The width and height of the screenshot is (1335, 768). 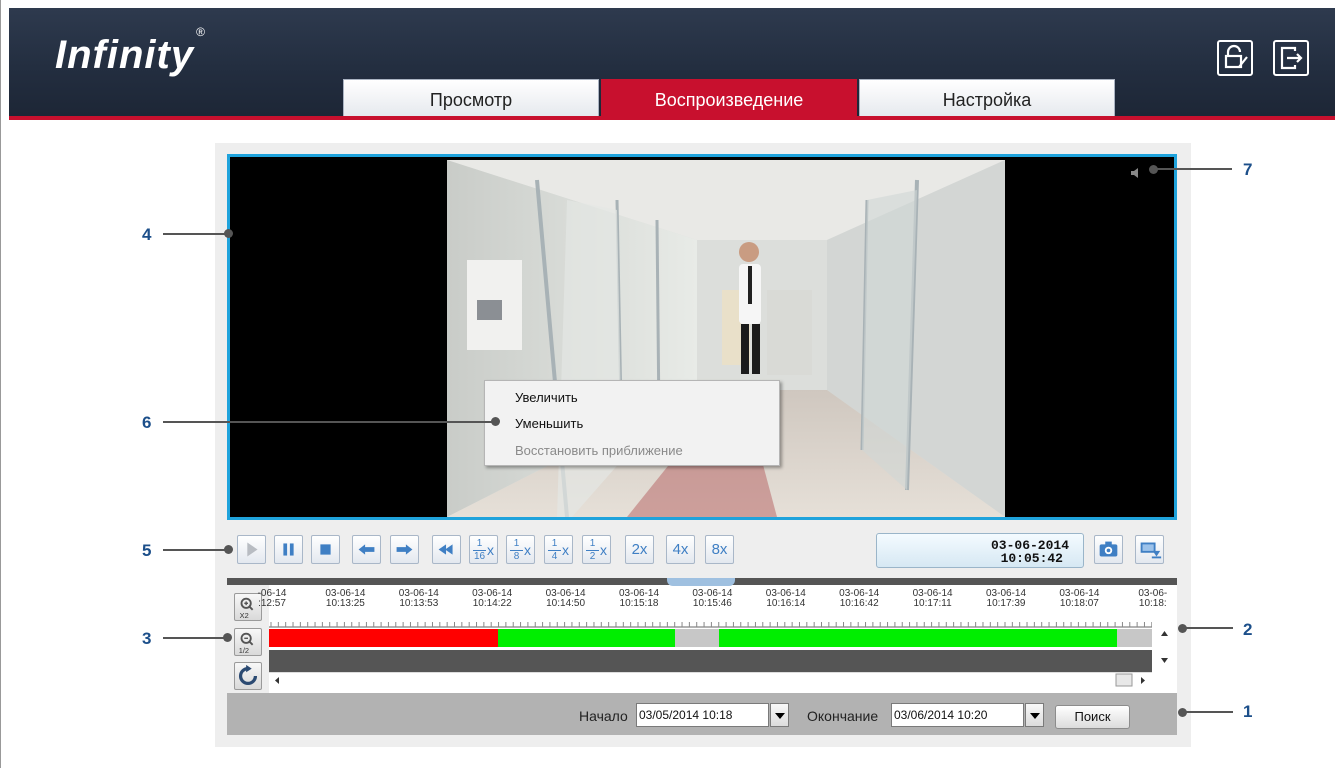 I want to click on zoom-in-label: X2, so click(x=244, y=615).